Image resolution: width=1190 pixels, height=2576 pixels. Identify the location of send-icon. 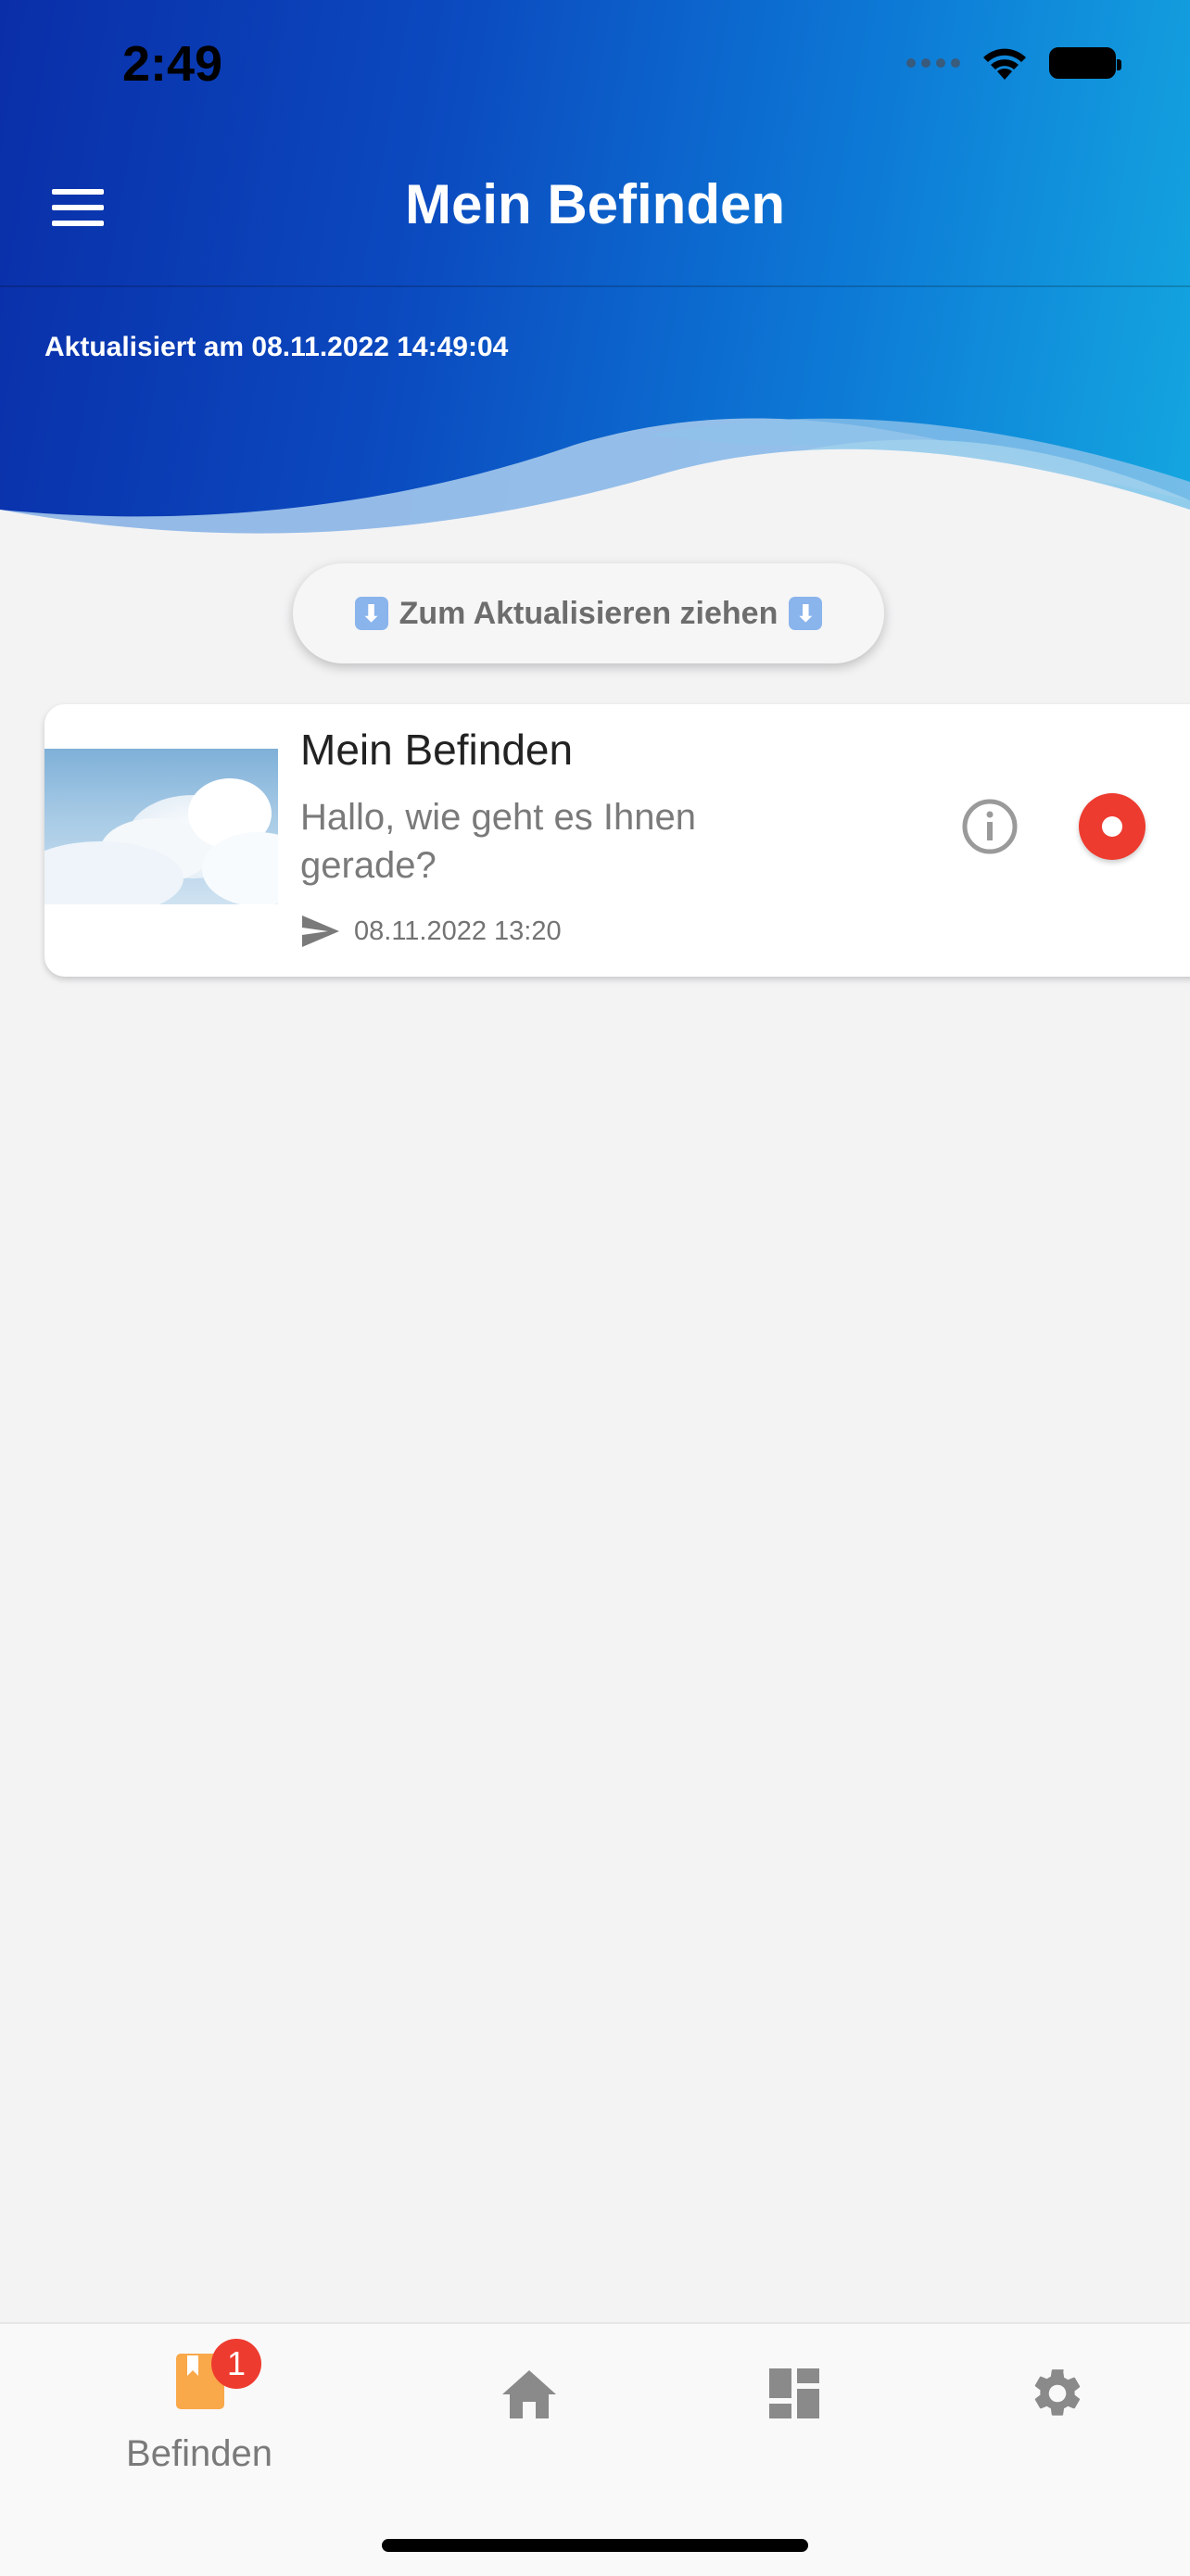
(320, 931).